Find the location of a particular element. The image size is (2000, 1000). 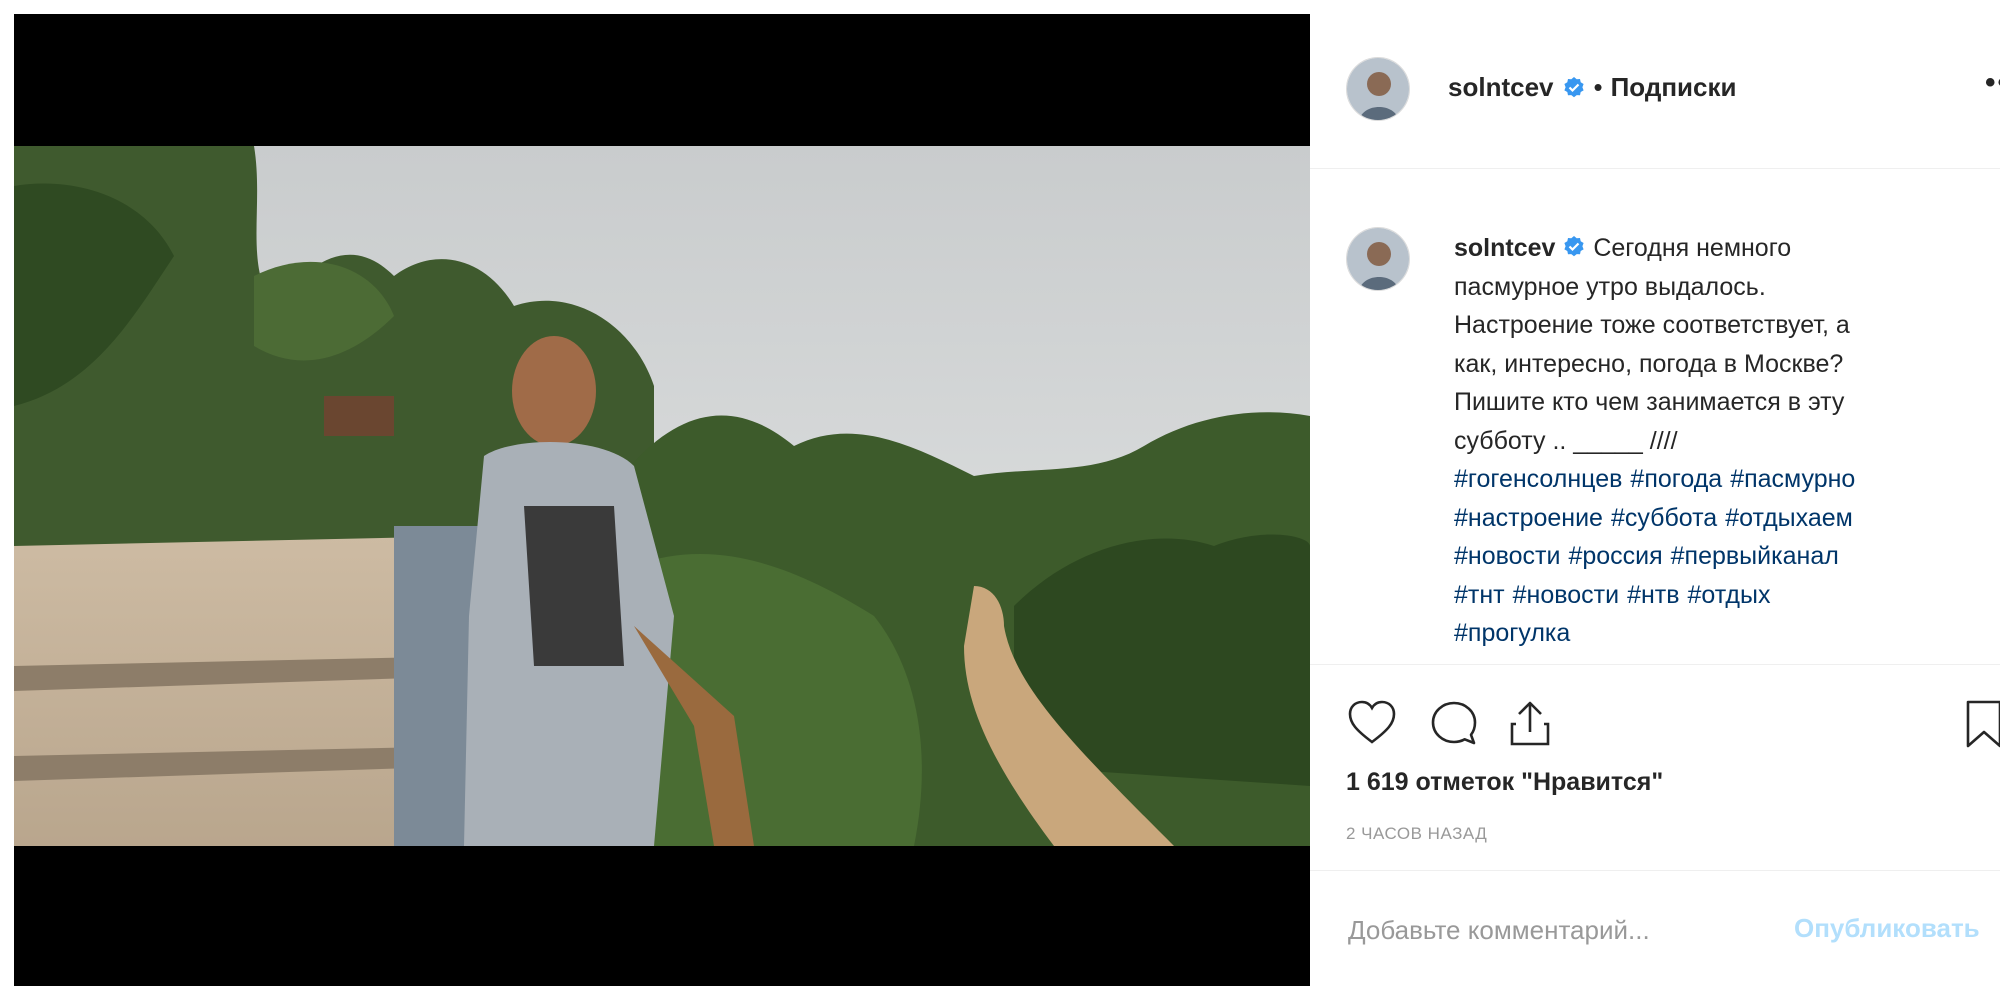

caption-text-line: субботу .. _____ //// is located at coordinates (1566, 440).